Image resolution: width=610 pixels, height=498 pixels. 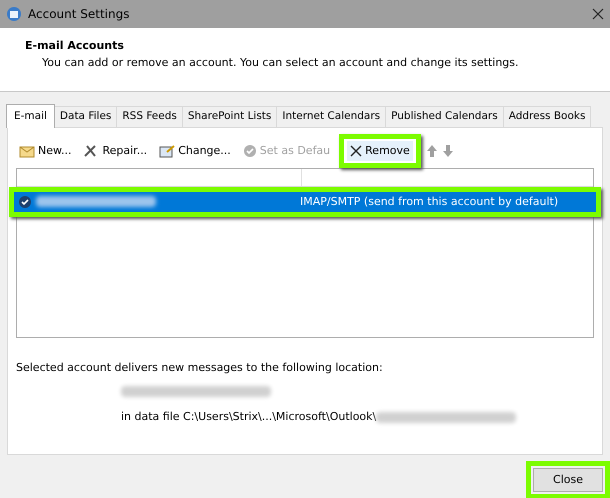 I want to click on close-button: Close, so click(x=568, y=480).